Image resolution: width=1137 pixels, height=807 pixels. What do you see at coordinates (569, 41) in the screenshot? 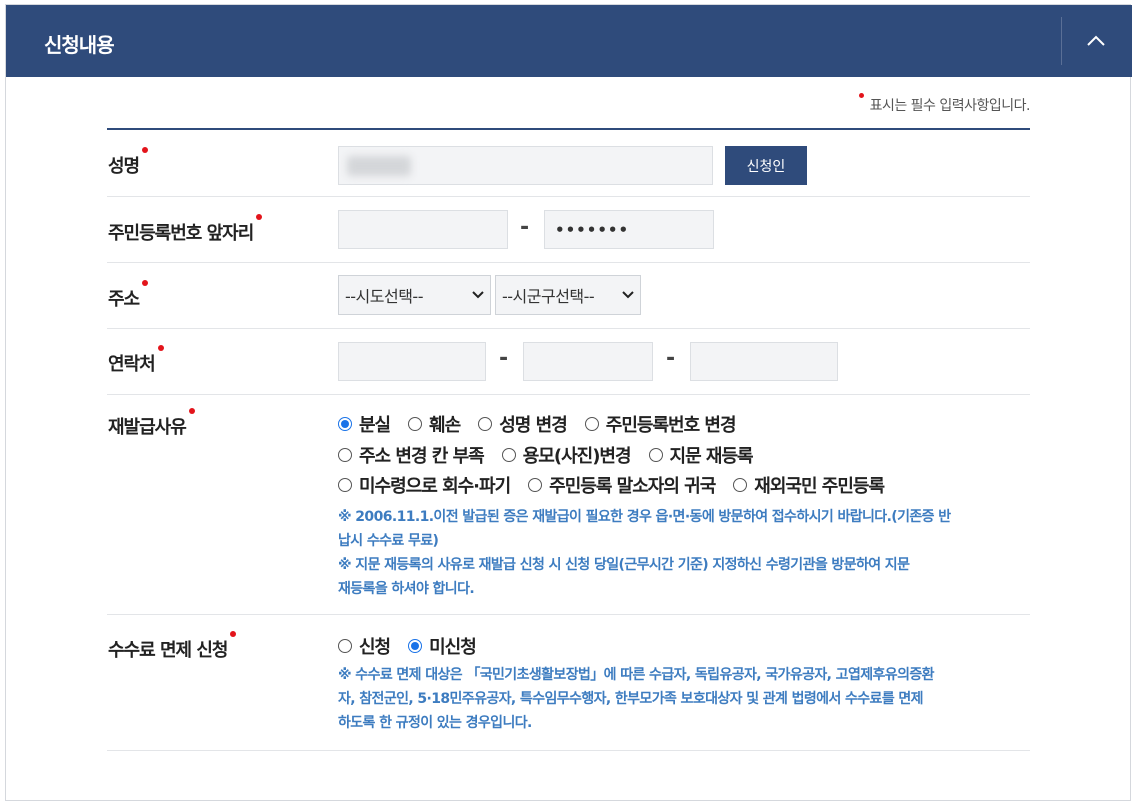
I see `panel-header: 신청내용` at bounding box center [569, 41].